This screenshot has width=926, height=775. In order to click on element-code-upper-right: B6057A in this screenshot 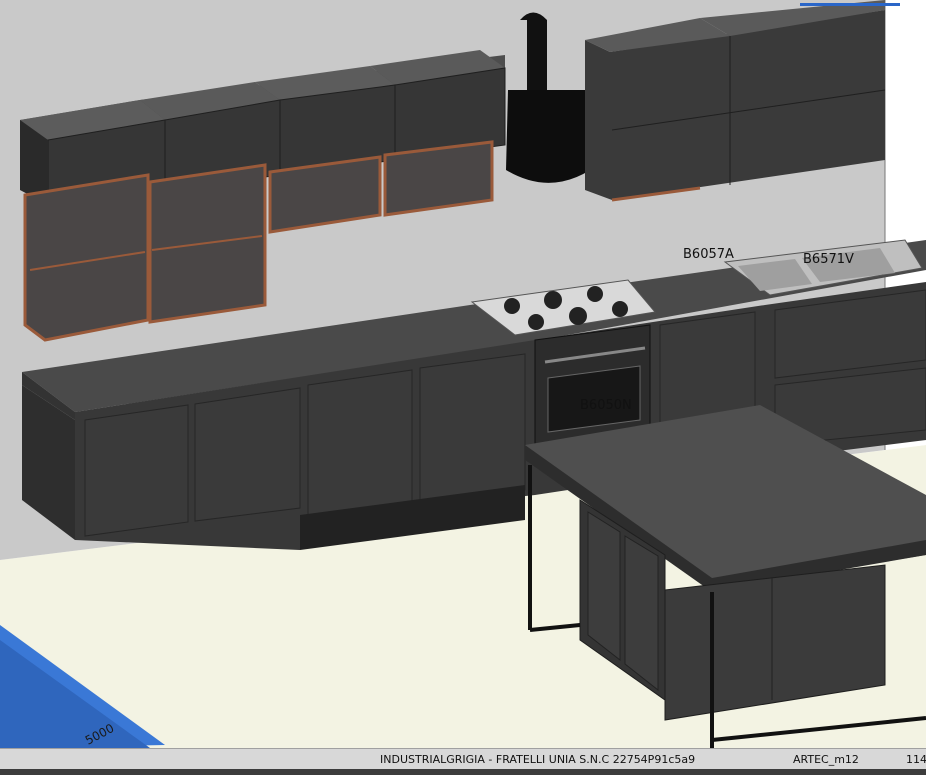, I will do `click(708, 254)`.